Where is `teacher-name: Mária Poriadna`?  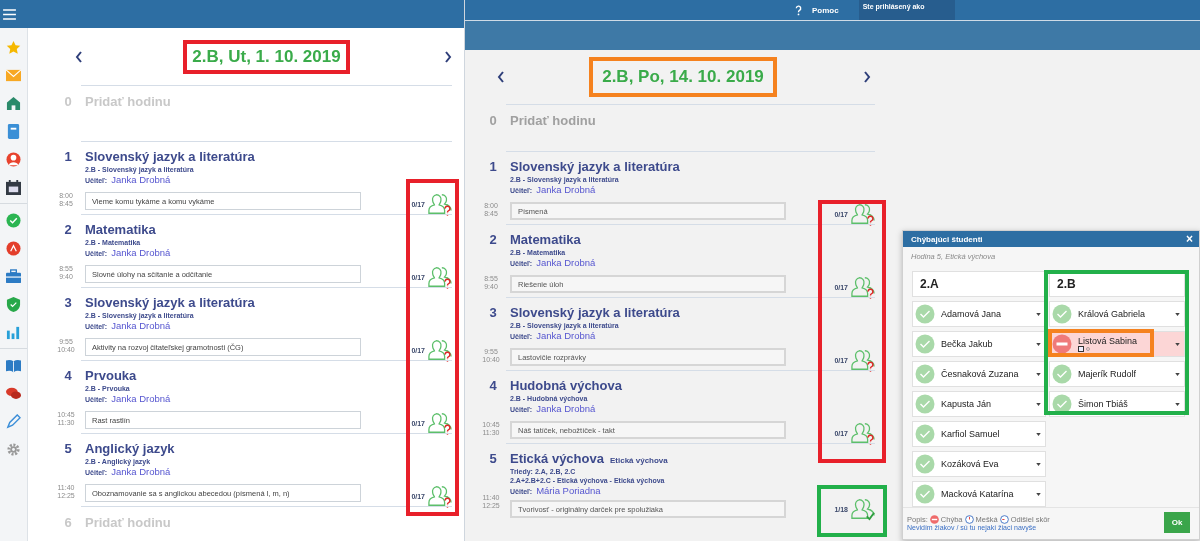 teacher-name: Mária Poriadna is located at coordinates (568, 490).